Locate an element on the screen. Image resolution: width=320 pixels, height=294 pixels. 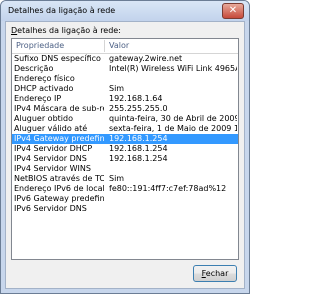
row-property: IPv4 Servidor WINS is located at coordinates (52, 168).